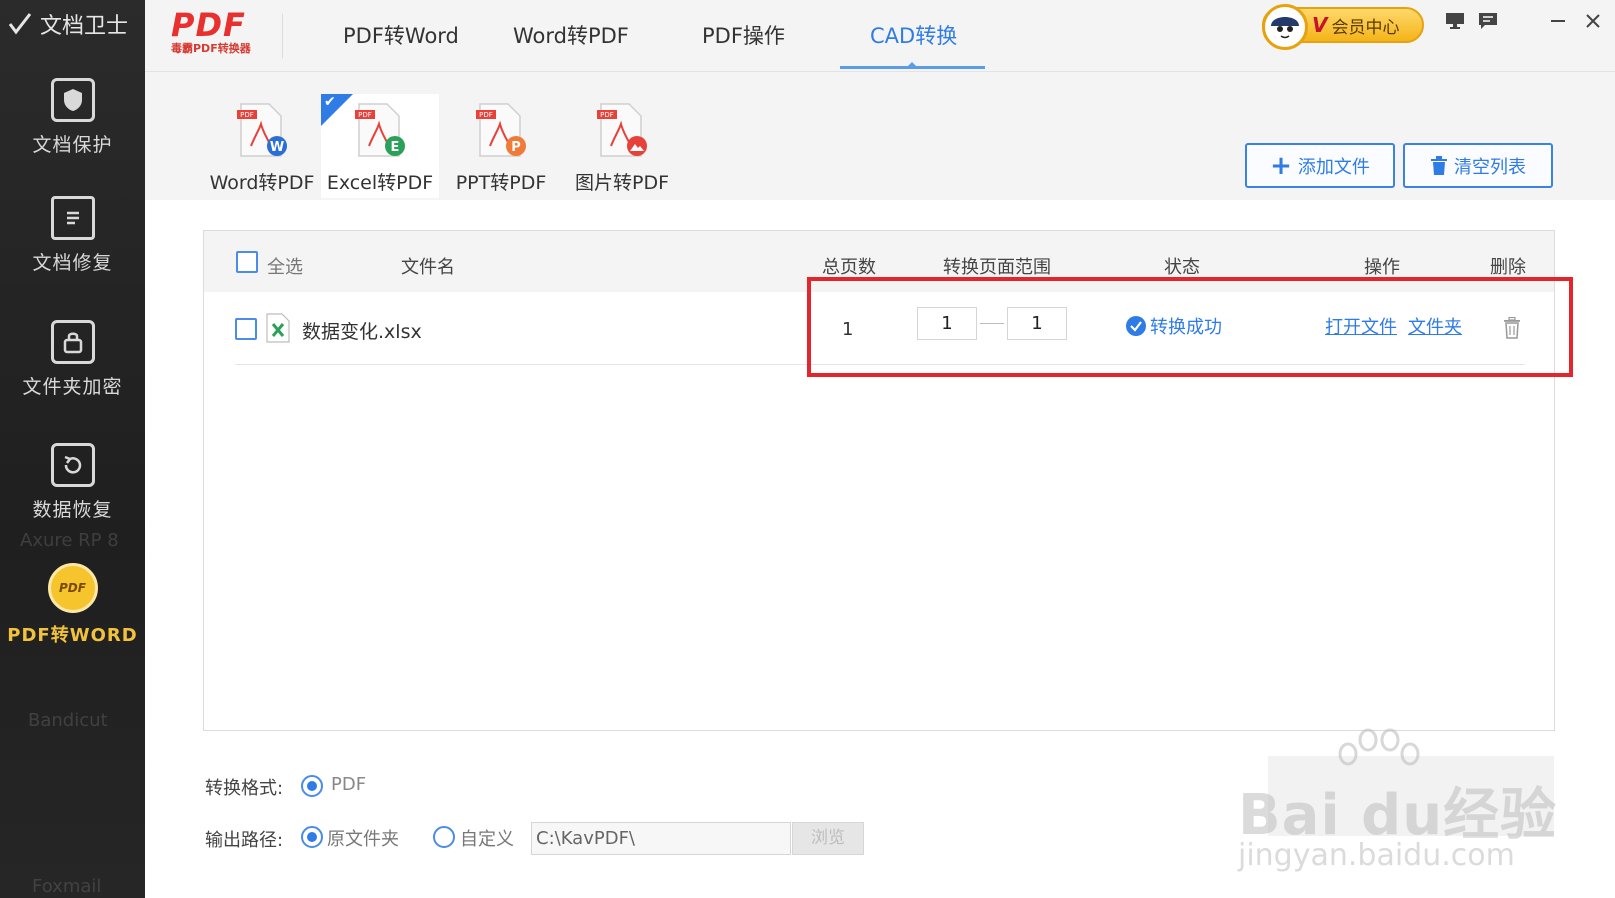 This screenshot has height=898, width=1615. Describe the element at coordinates (282, 36) in the screenshot. I see `divider` at that location.